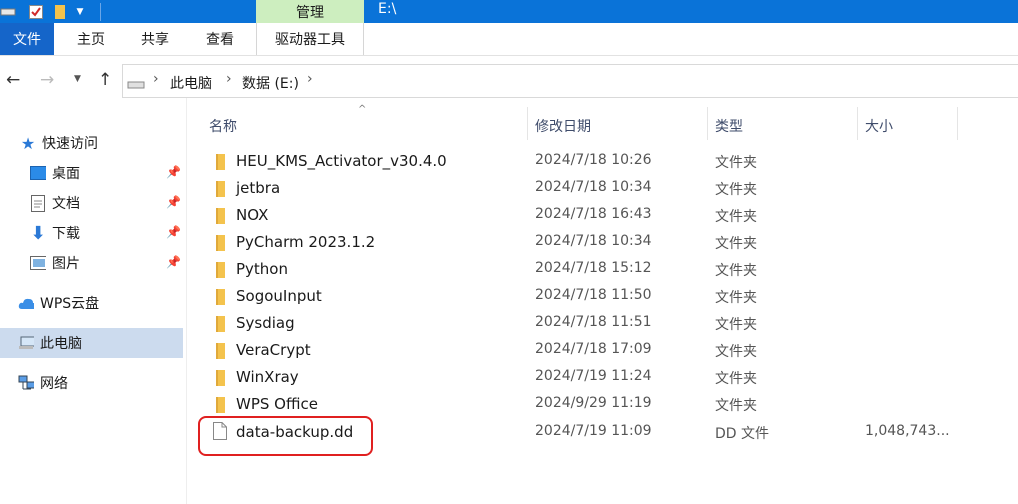 Image resolution: width=1018 pixels, height=504 pixels. I want to click on list-item: VeraCrypt 2024/7/18 17:09 文件夹, so click(580, 350).